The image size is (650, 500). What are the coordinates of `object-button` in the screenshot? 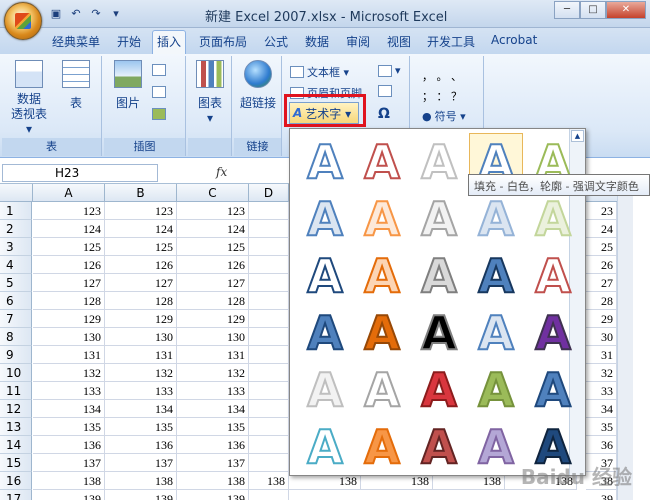 It's located at (385, 91).